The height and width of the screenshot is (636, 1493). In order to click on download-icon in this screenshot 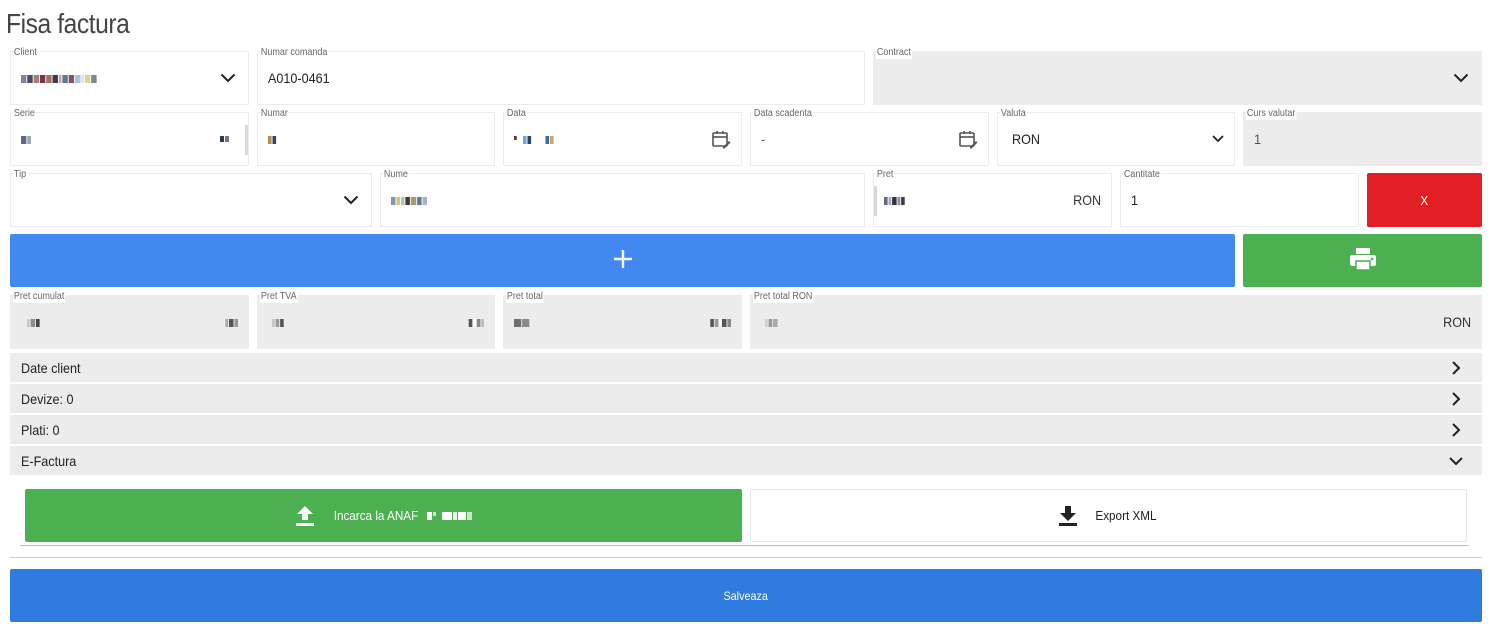, I will do `click(1068, 516)`.